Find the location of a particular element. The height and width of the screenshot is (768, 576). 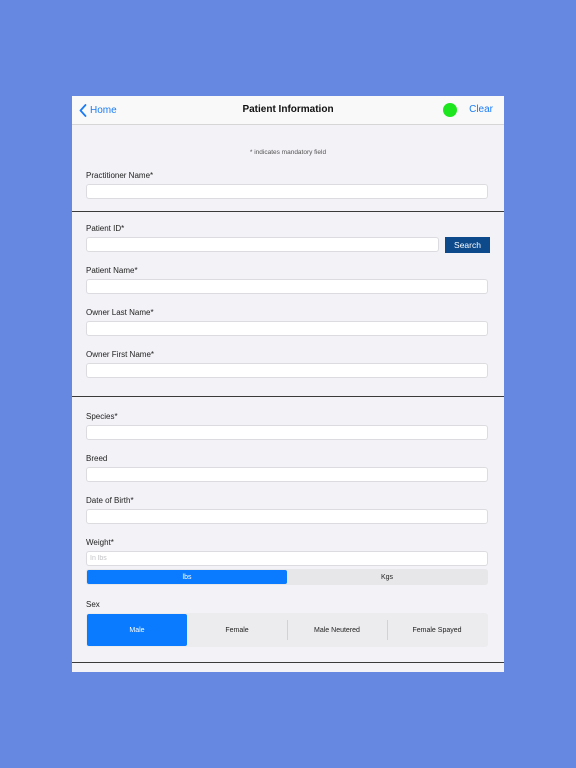

connection-status-indicator is located at coordinates (450, 110).